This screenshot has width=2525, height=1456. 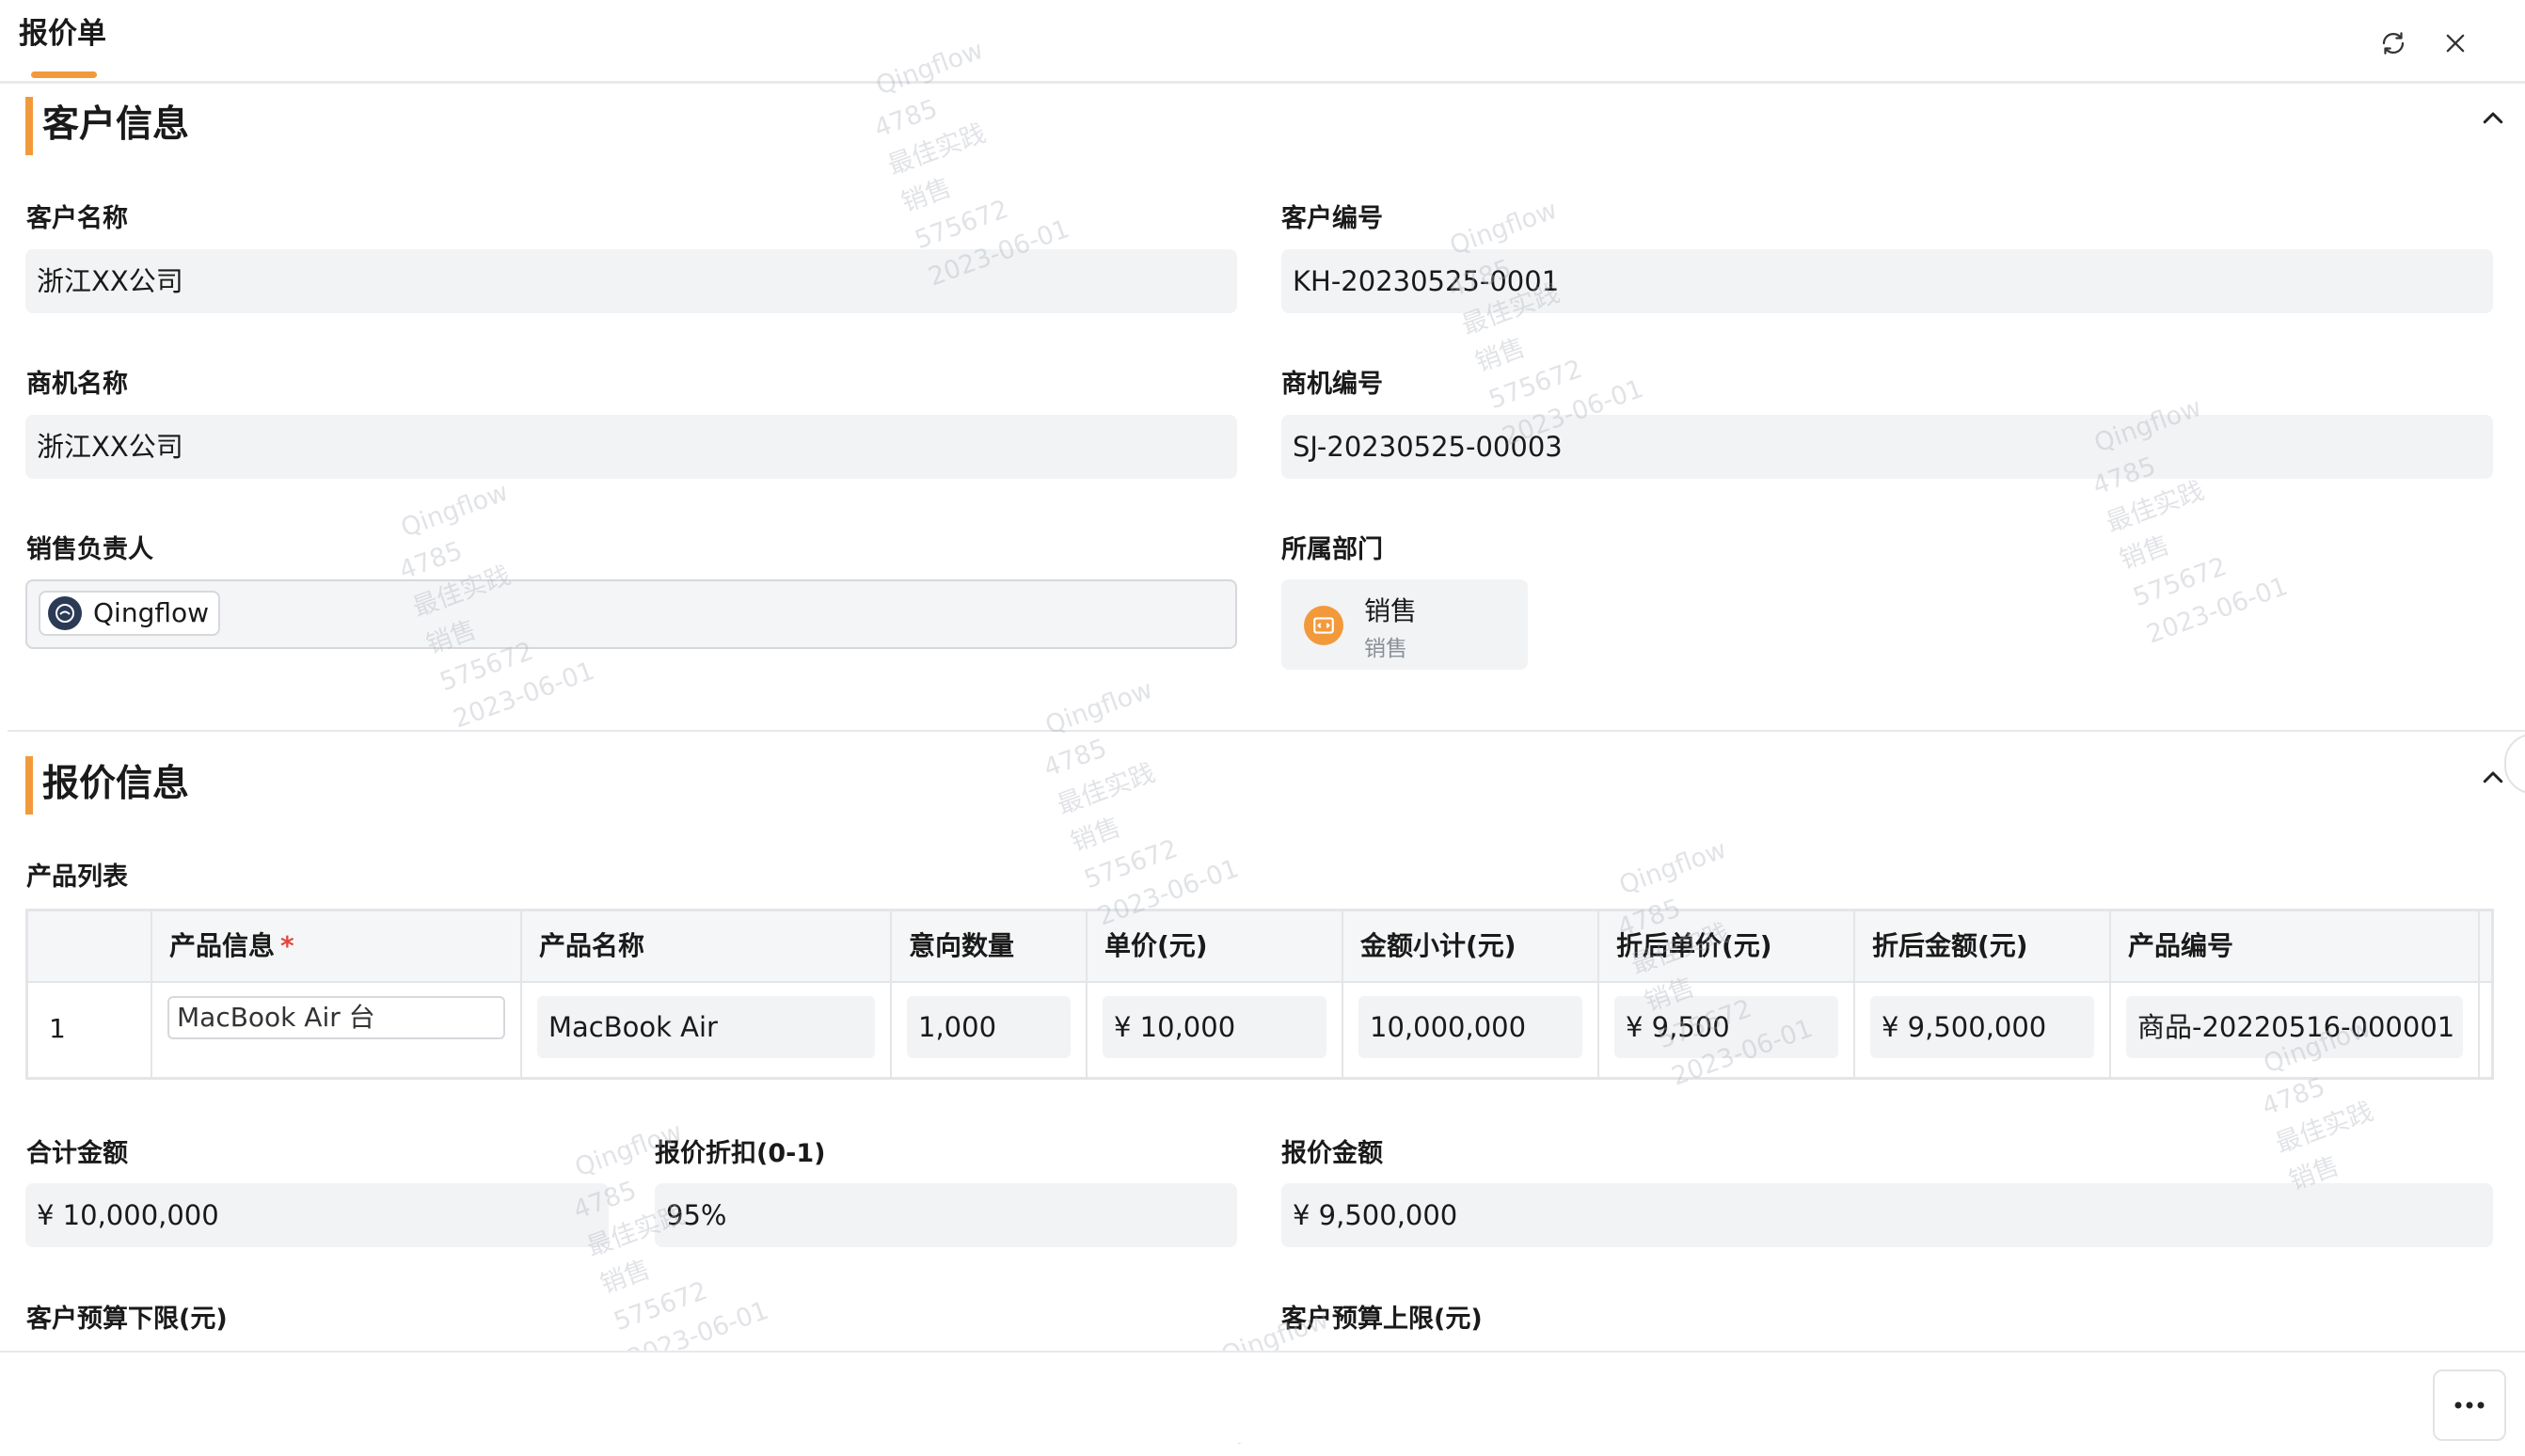 I want to click on discount-label: 报价折扣(0-1), so click(x=740, y=1153).